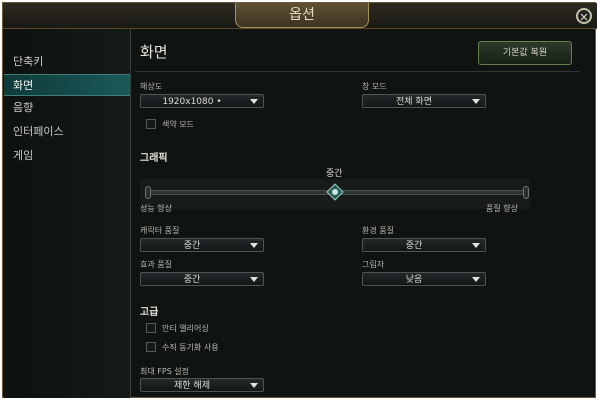  Describe the element at coordinates (357, 71) in the screenshot. I see `divider` at that location.